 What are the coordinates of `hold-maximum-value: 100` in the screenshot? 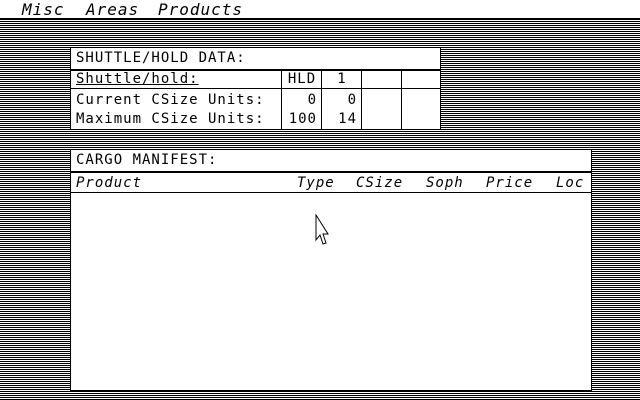 It's located at (302, 119).